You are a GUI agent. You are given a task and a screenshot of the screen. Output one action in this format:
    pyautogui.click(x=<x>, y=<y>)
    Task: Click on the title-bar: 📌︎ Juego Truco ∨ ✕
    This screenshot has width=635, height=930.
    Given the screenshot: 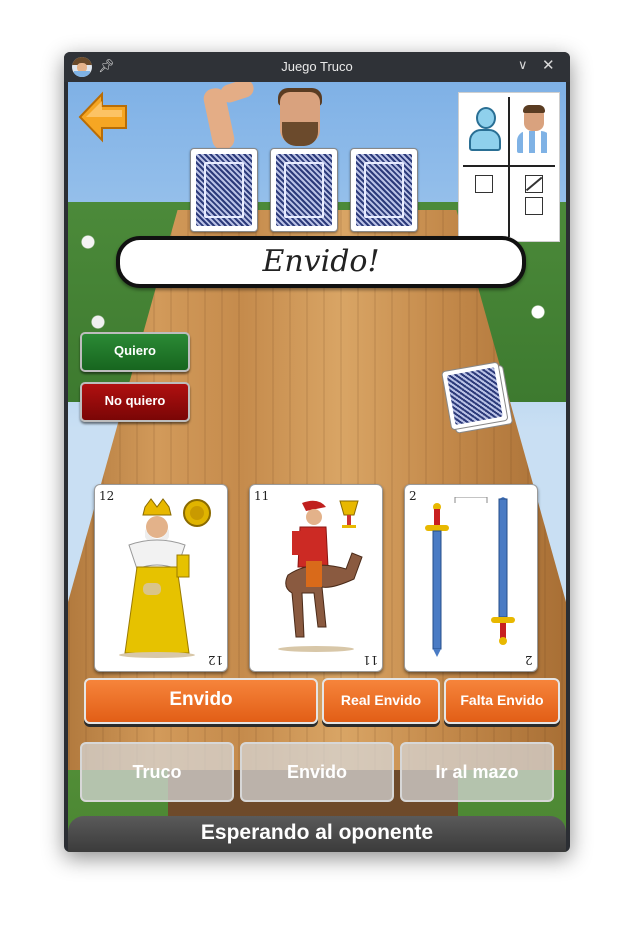 What is the action you would take?
    pyautogui.click(x=317, y=67)
    